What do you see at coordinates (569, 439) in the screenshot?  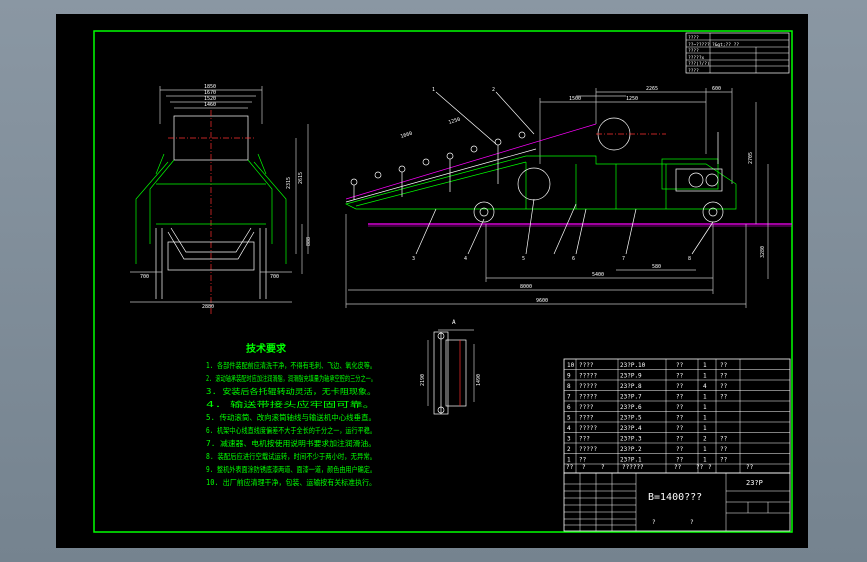 I see `bom-cell-no: 3` at bounding box center [569, 439].